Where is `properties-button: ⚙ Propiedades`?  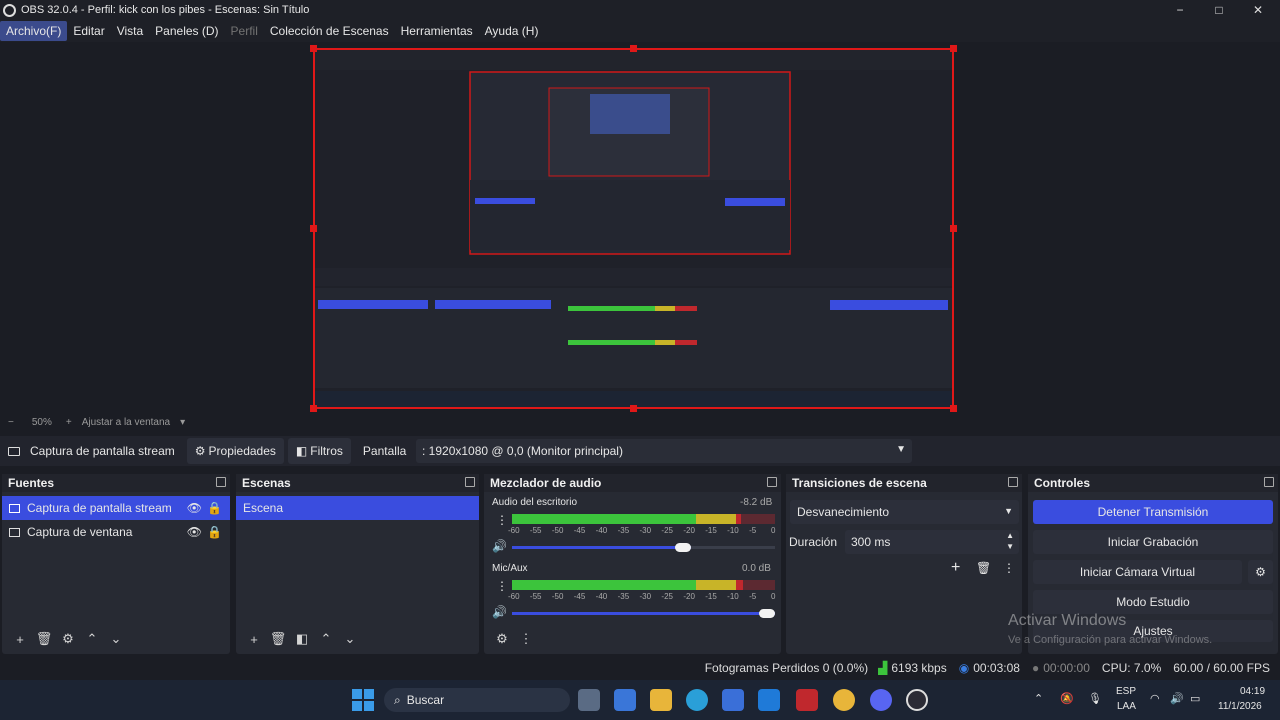 properties-button: ⚙ Propiedades is located at coordinates (235, 451).